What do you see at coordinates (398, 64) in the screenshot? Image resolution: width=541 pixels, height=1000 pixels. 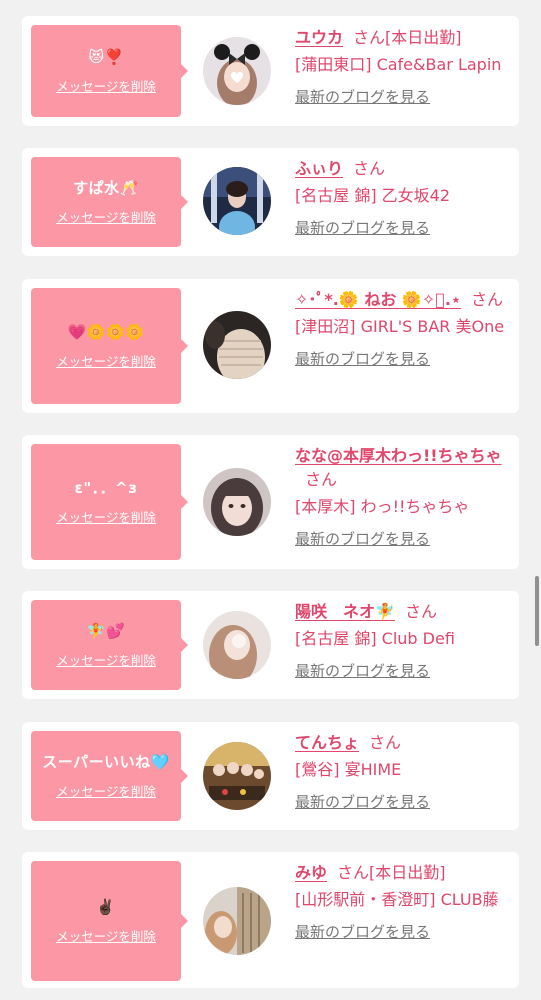 I see `shop-name: [蒲田東口] Cafe&Bar Lapin` at bounding box center [398, 64].